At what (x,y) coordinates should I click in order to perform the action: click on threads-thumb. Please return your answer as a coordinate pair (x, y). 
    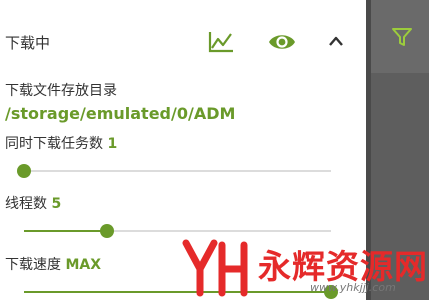
    Looking at the image, I should click on (106, 231).